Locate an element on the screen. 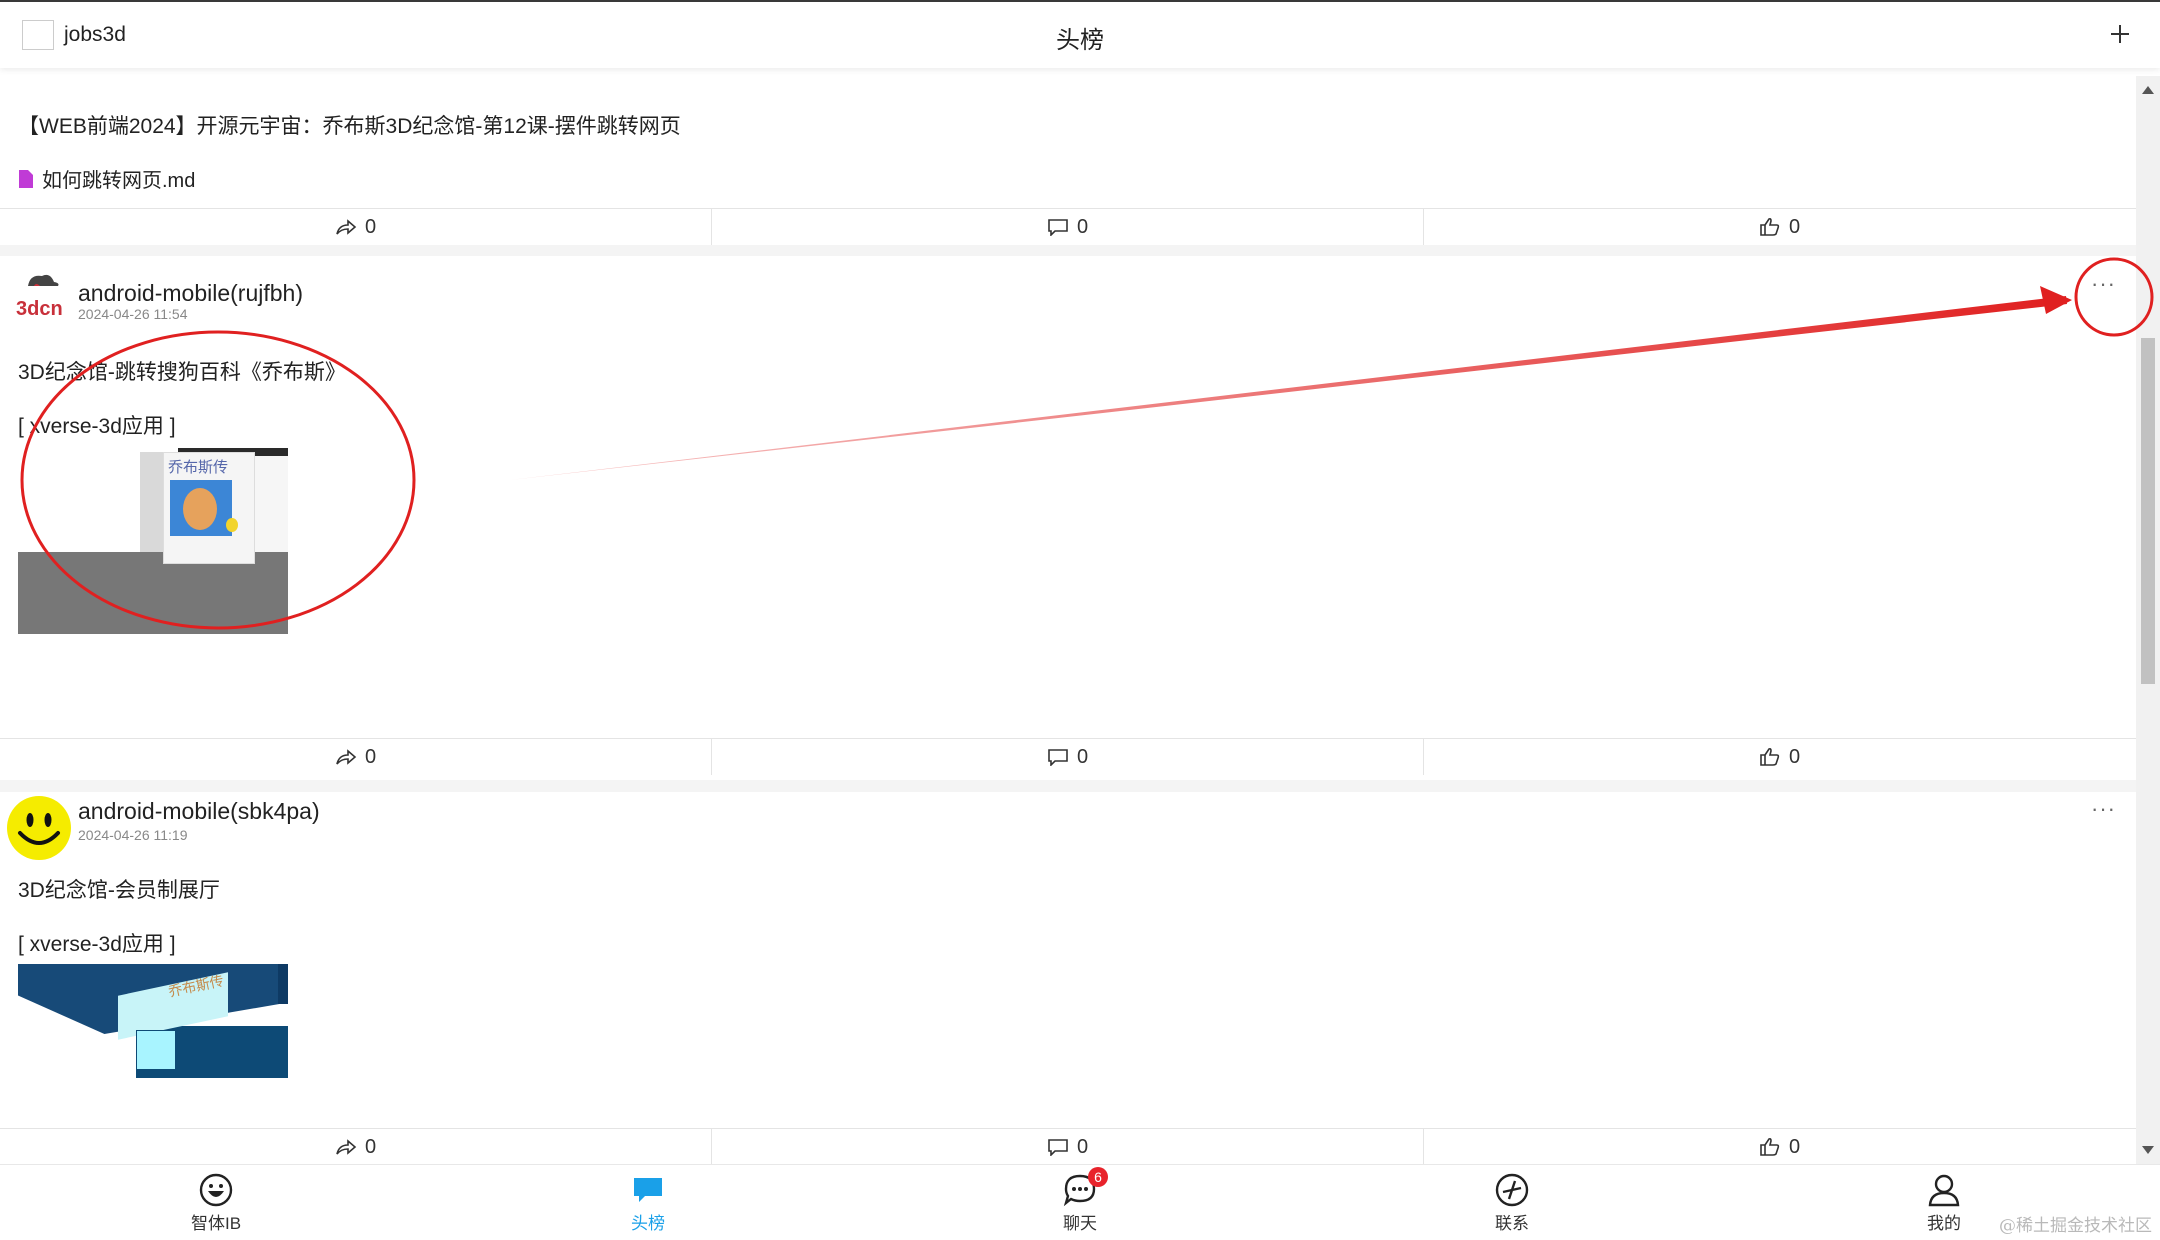 This screenshot has height=1240, width=2160. post-text: 3D纪念馆-跳转搜狗百科《乔布斯》 is located at coordinates (182, 371).